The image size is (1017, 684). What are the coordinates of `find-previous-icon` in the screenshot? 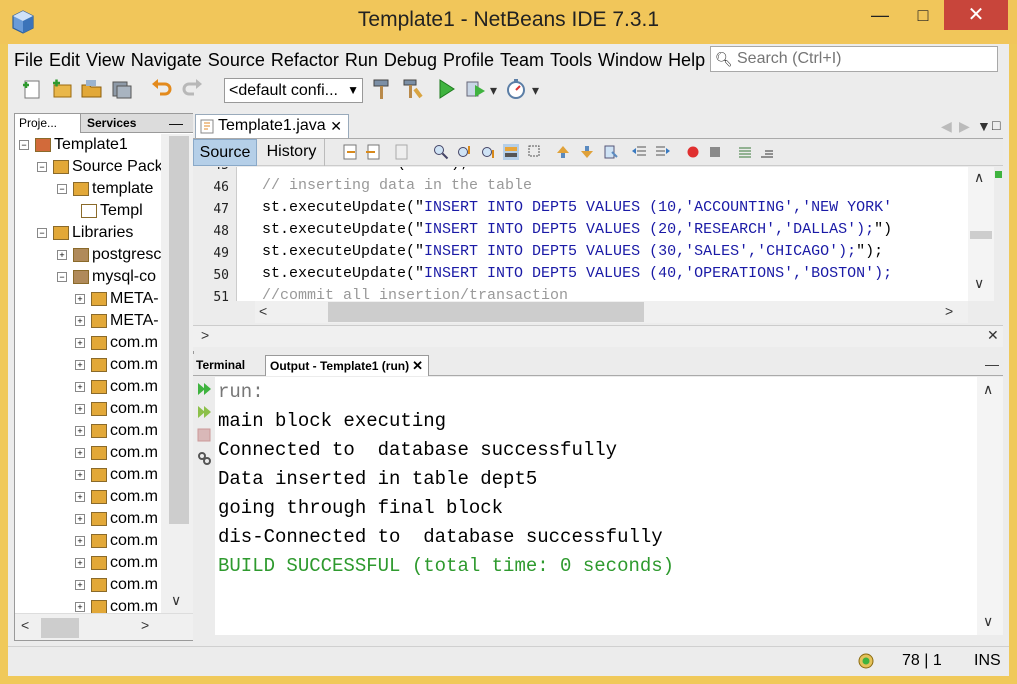 It's located at (465, 152).